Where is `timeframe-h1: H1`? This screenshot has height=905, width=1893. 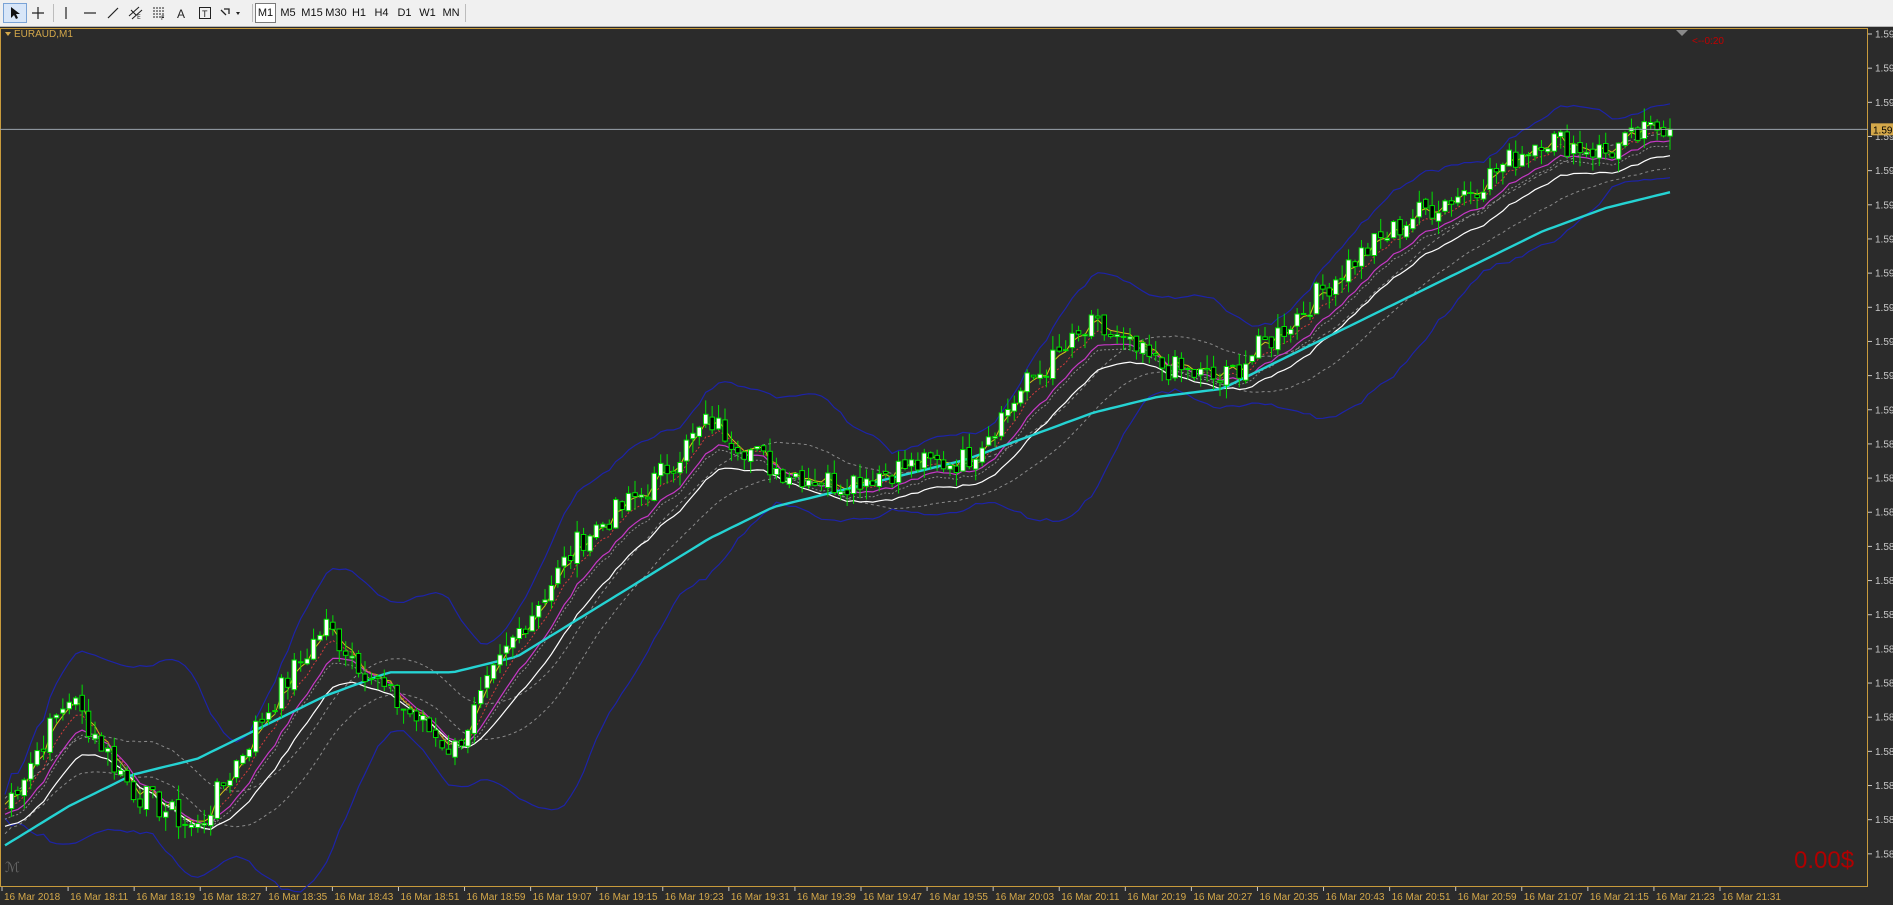 timeframe-h1: H1 is located at coordinates (359, 13).